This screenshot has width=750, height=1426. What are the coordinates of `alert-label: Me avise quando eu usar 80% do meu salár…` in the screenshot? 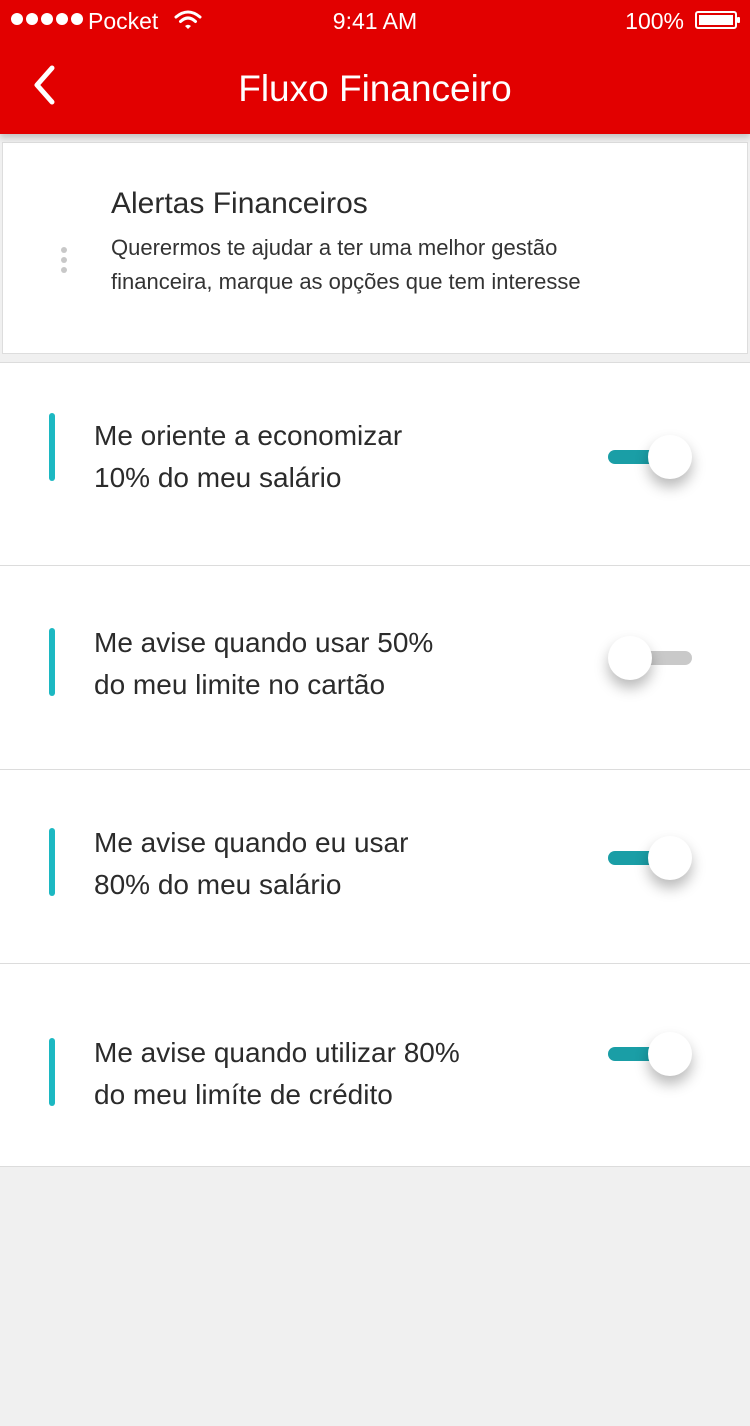 It's located at (329, 864).